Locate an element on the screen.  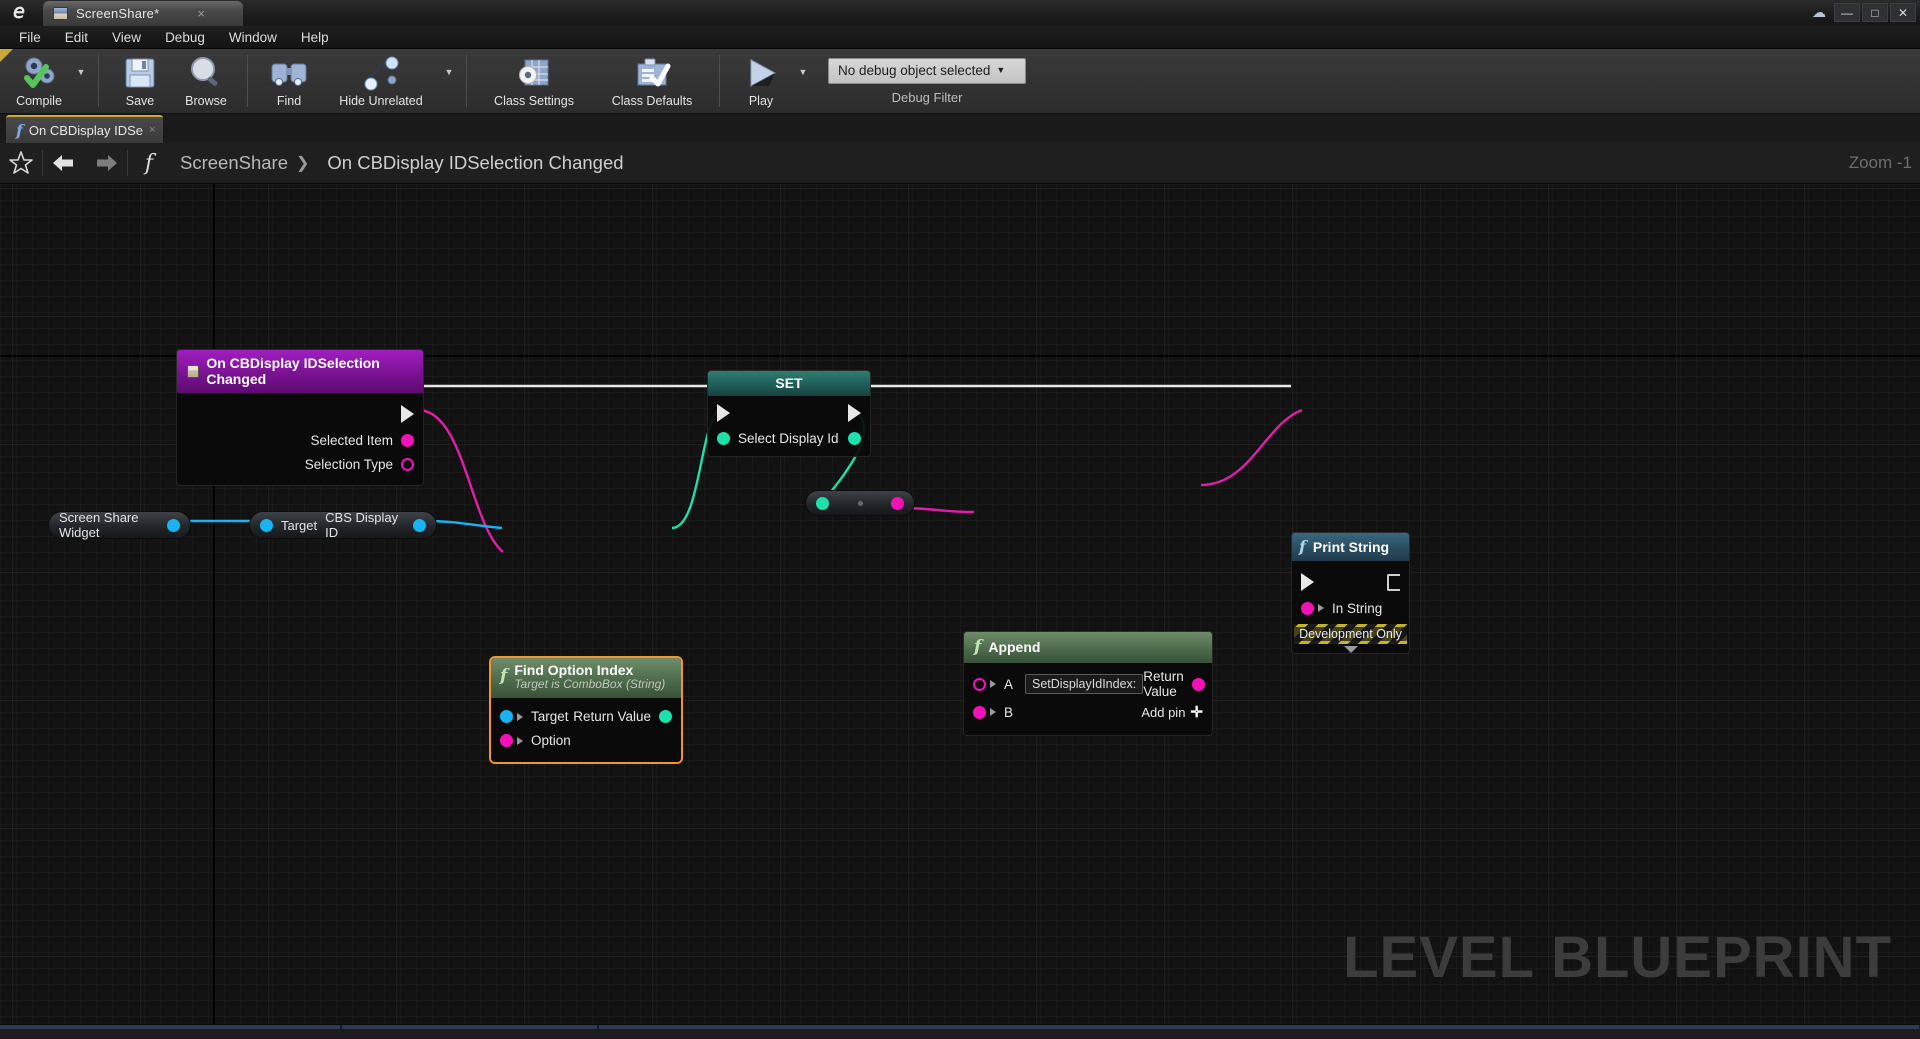
play-dropdown-caret: ▼ is located at coordinates (803, 81).